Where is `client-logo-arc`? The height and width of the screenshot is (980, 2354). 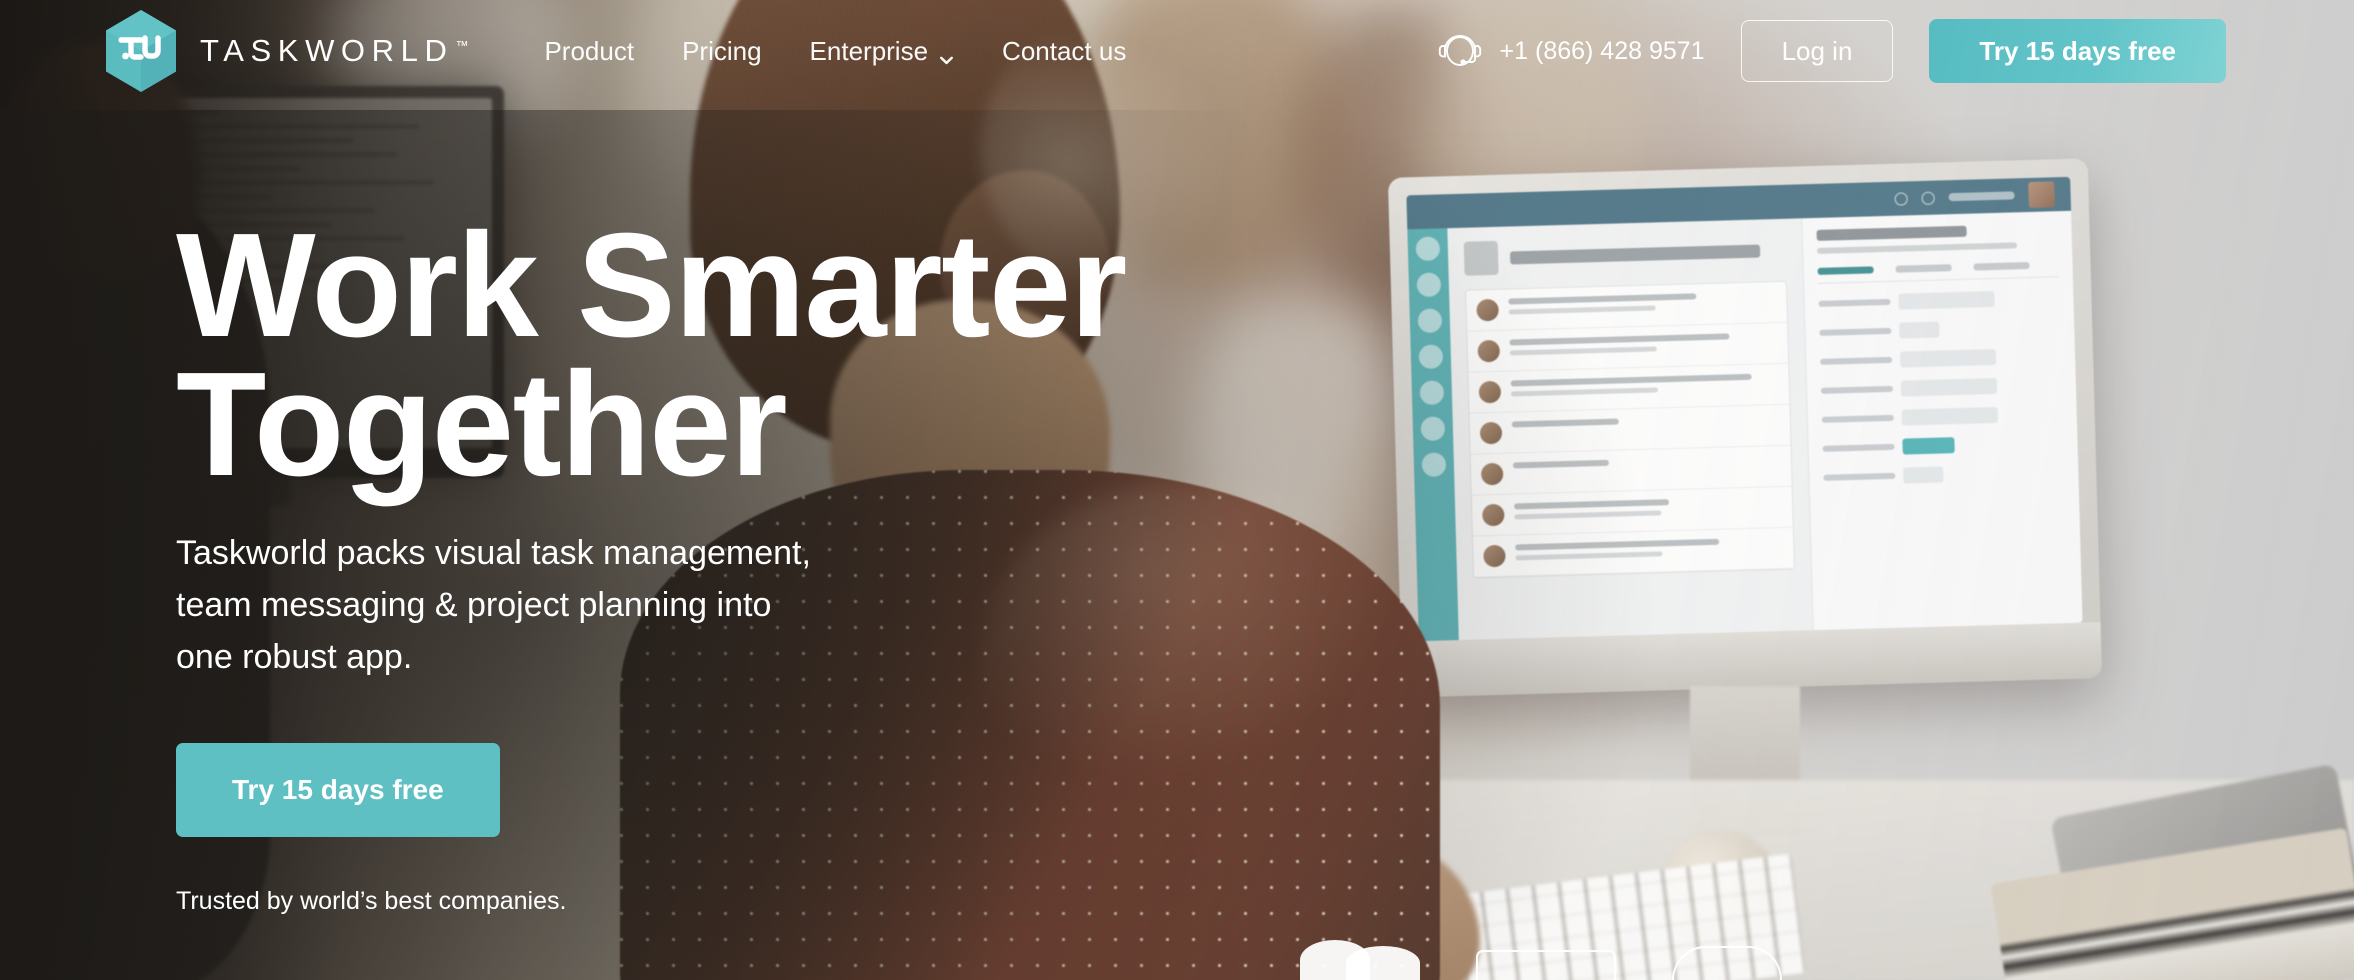 client-logo-arc is located at coordinates (1727, 963).